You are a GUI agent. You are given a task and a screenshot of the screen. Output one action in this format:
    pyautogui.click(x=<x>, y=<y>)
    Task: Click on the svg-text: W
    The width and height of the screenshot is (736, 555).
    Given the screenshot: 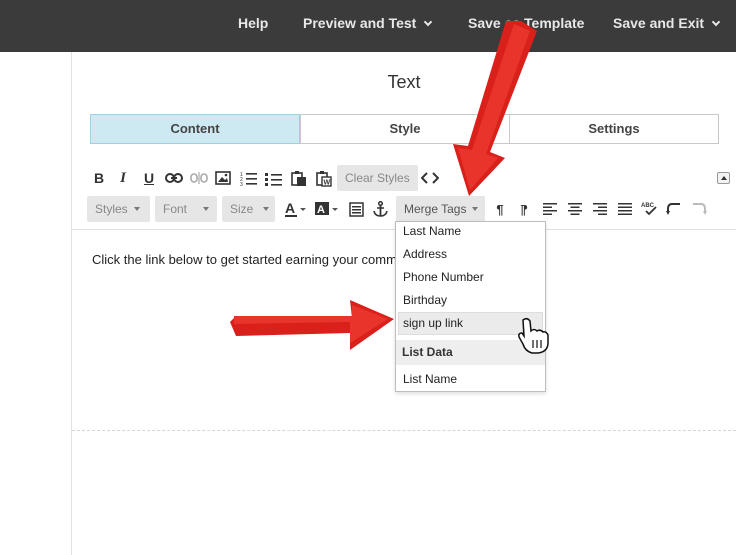 What is the action you would take?
    pyautogui.click(x=326, y=182)
    